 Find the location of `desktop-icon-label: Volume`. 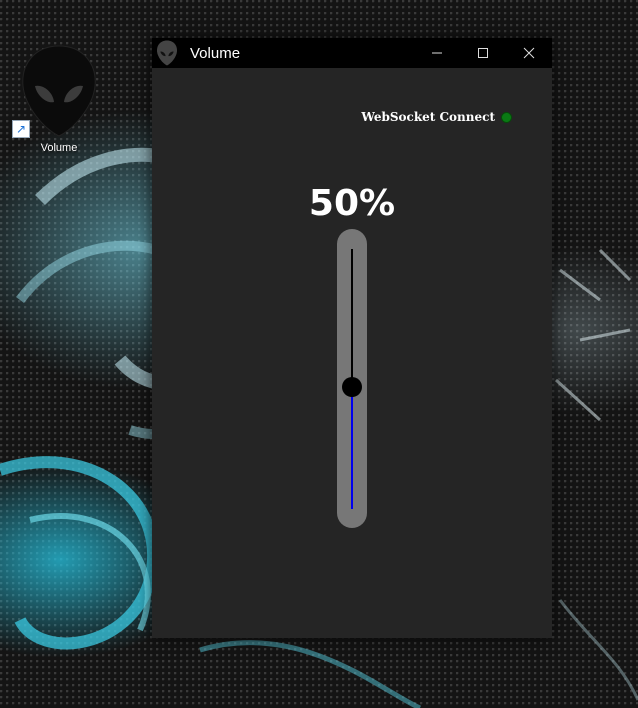

desktop-icon-label: Volume is located at coordinates (59, 148).